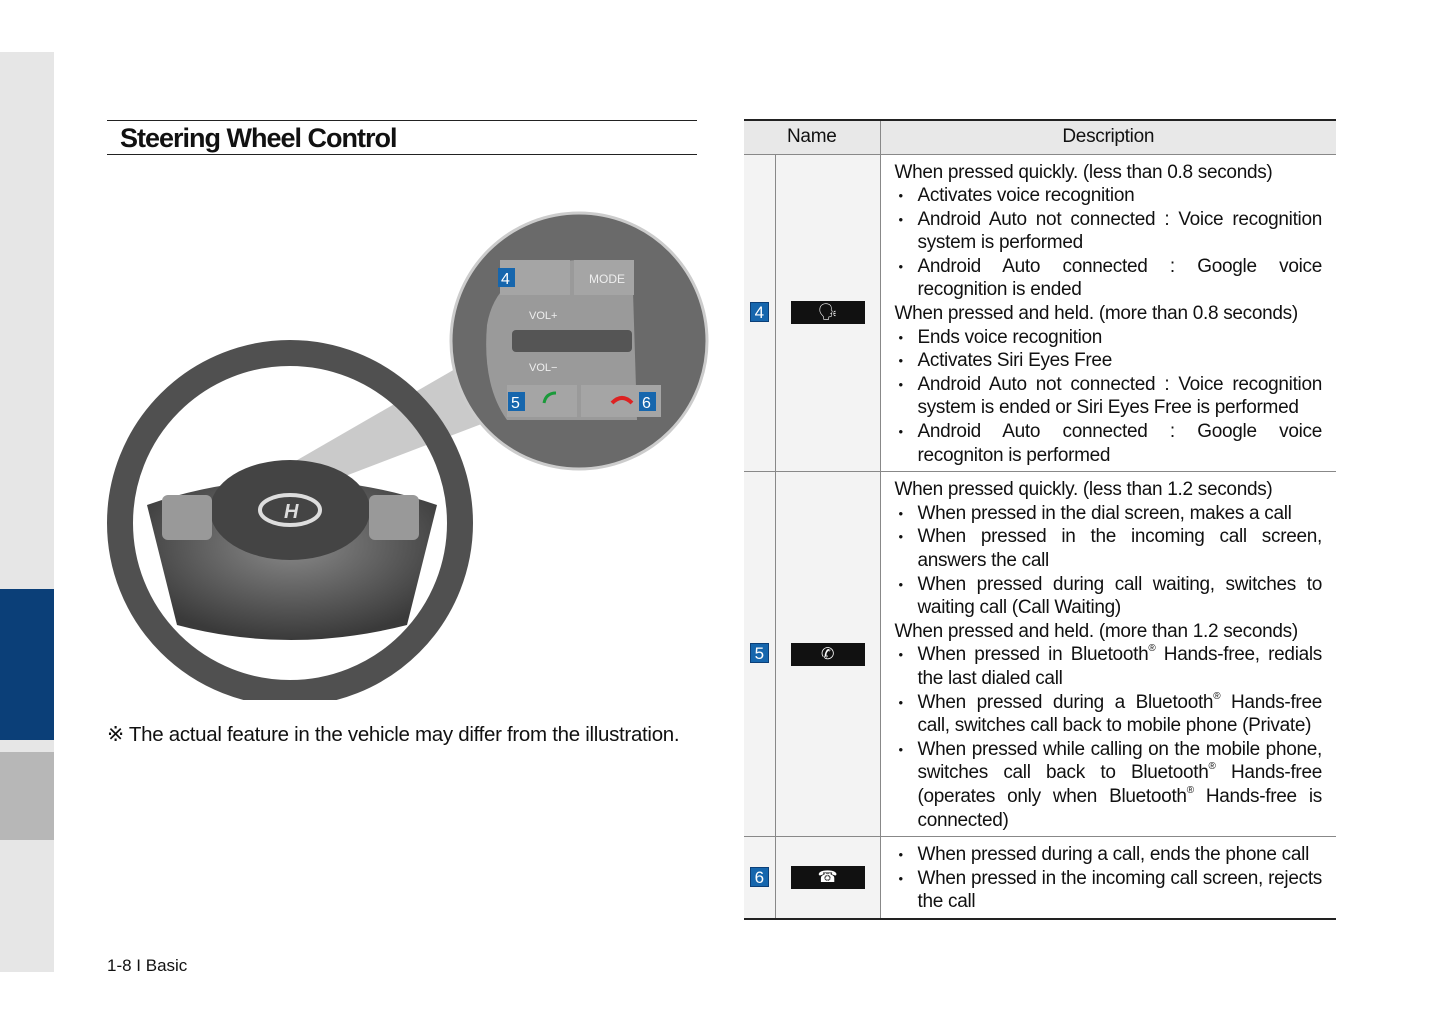 The width and height of the screenshot is (1445, 1025). Describe the element at coordinates (27, 664) in the screenshot. I see `chapter-tab-active` at that location.